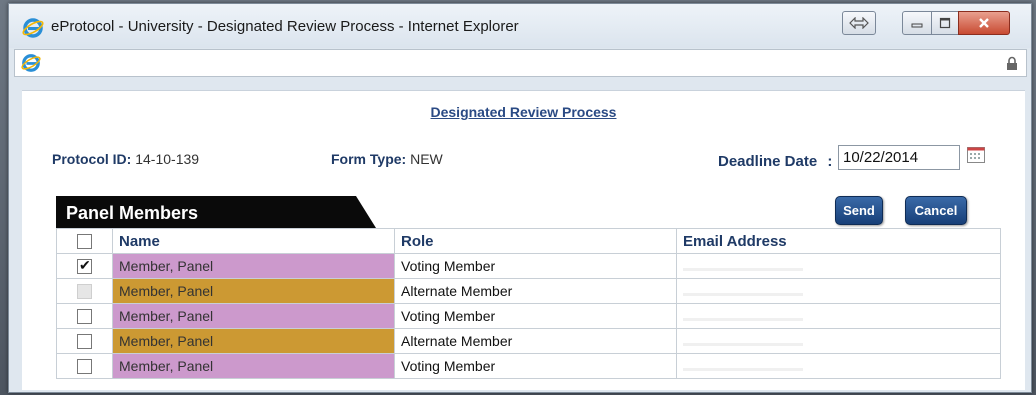 This screenshot has height=395, width=1036. Describe the element at coordinates (132, 213) in the screenshot. I see `panel-heading: Panel Members` at that location.